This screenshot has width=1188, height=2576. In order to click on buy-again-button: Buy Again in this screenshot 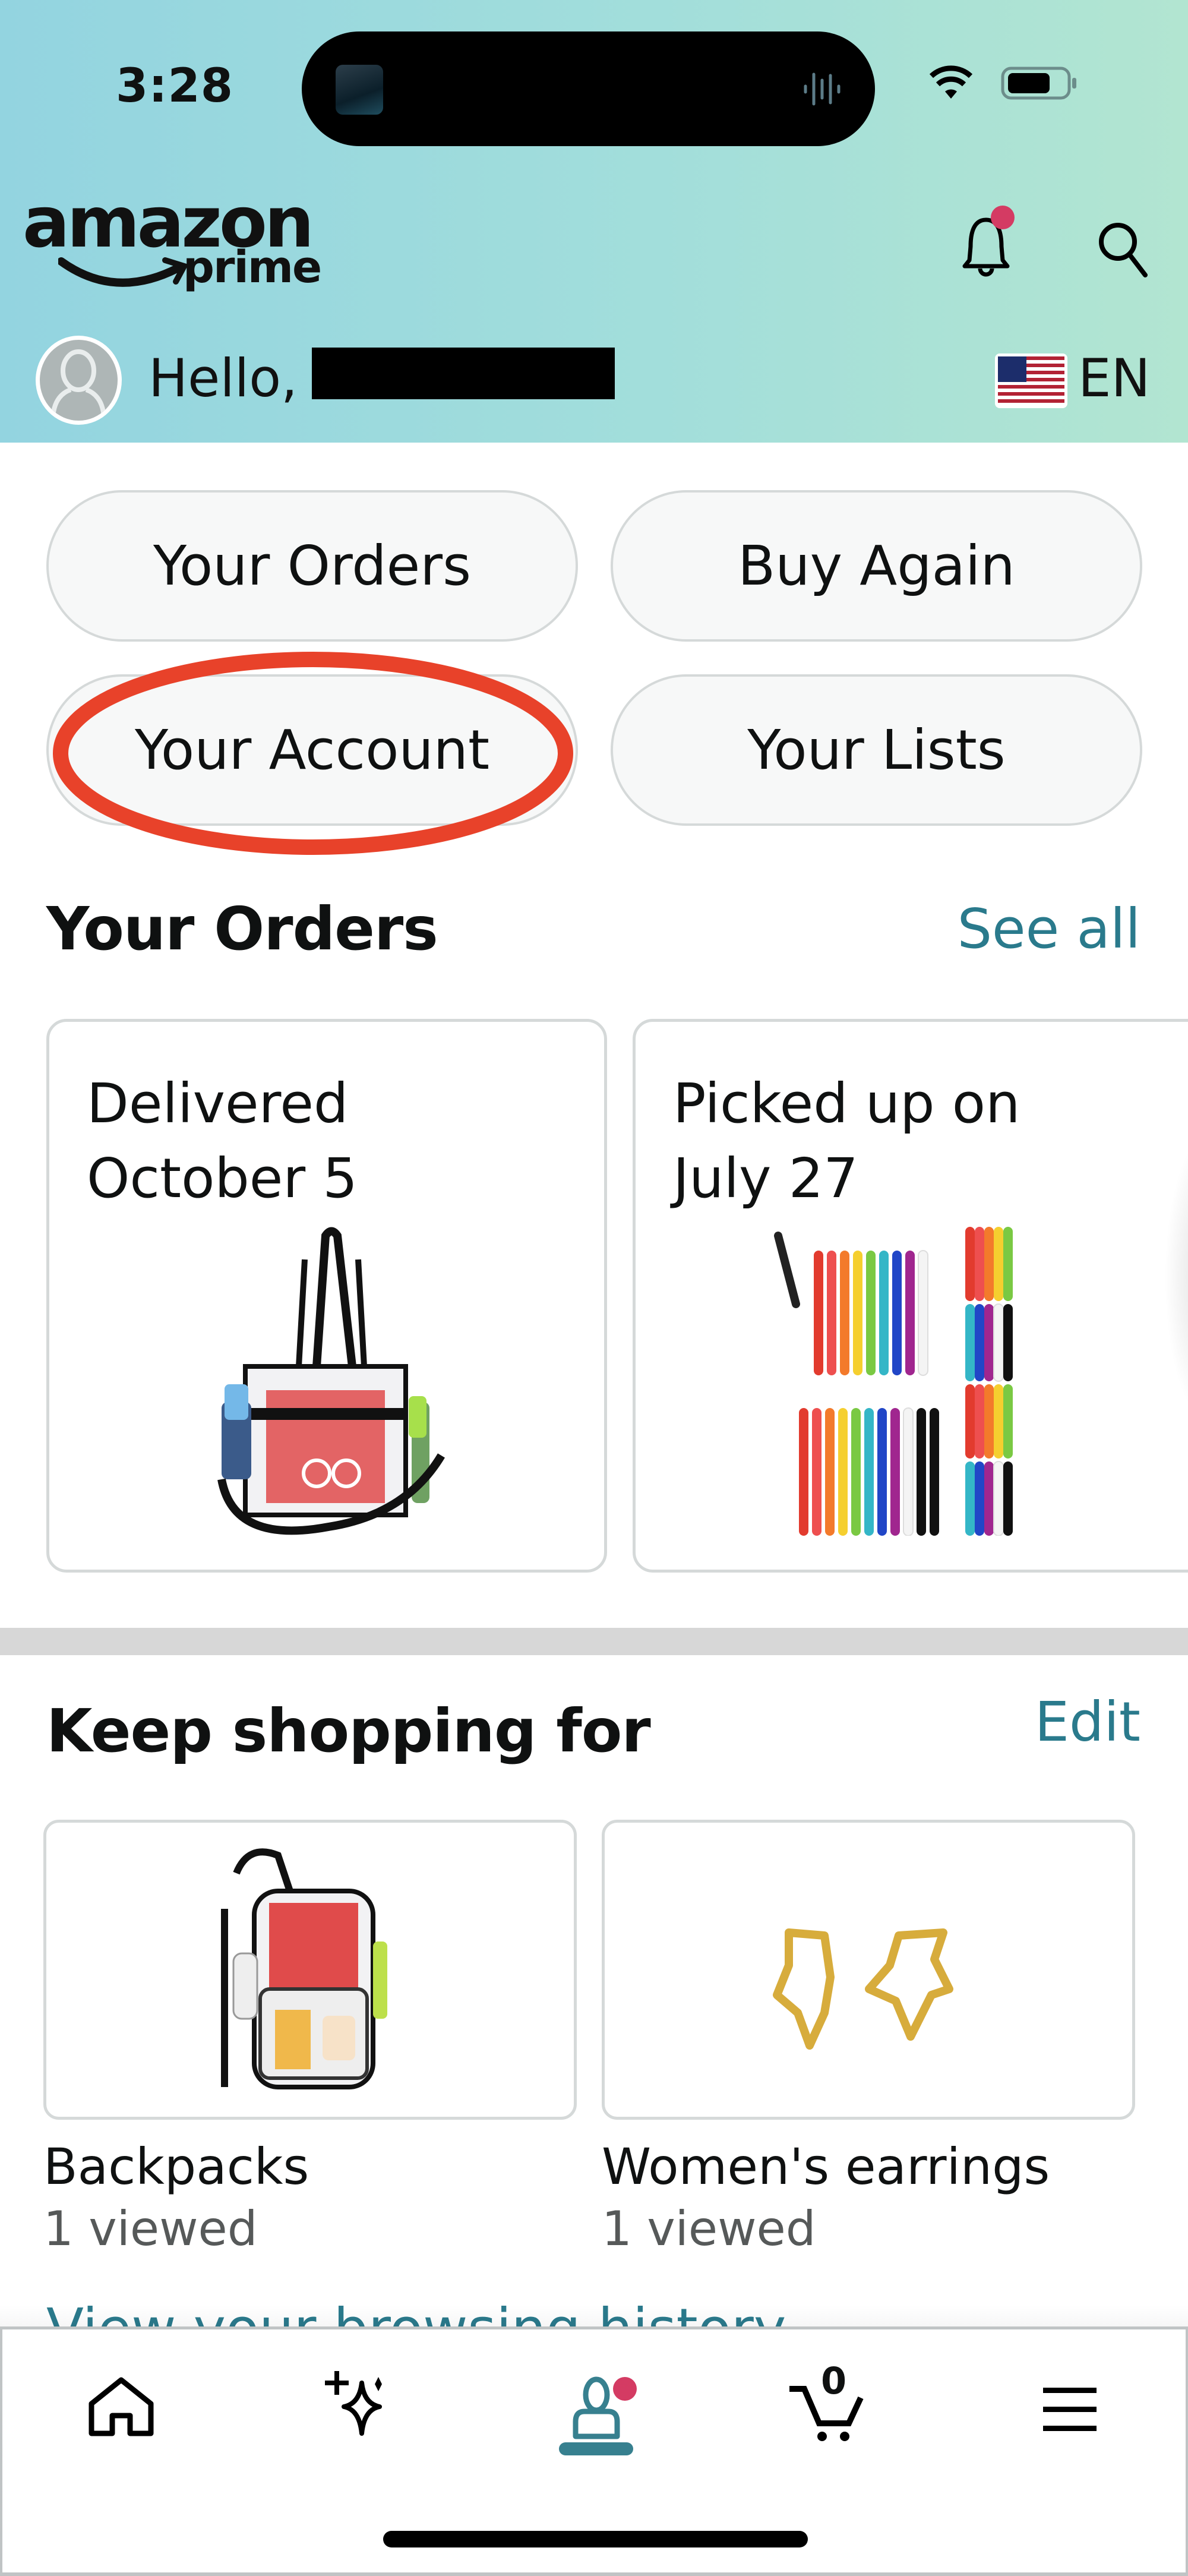, I will do `click(876, 566)`.